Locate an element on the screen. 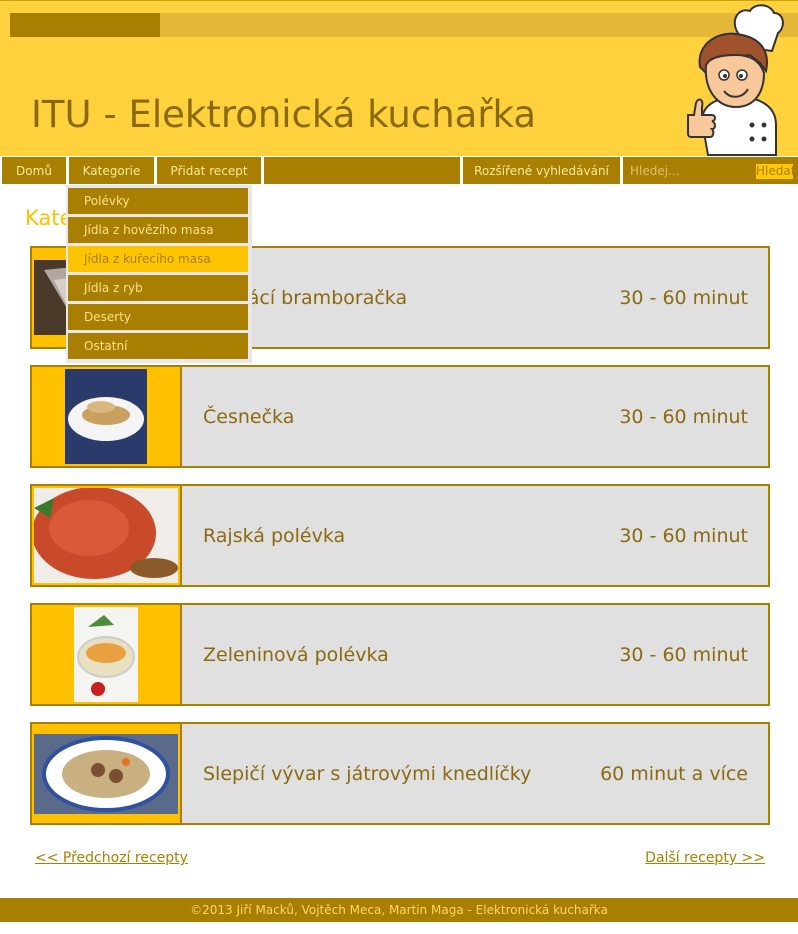 The height and width of the screenshot is (934, 798). recipe-row: Česnečka 30 - 60 minut is located at coordinates (400, 416).